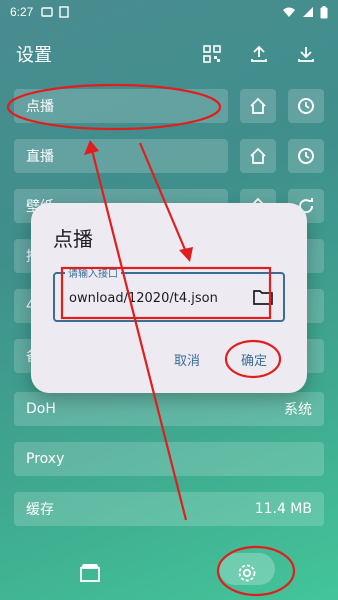  I want to click on row-live: 直播, so click(121, 156).